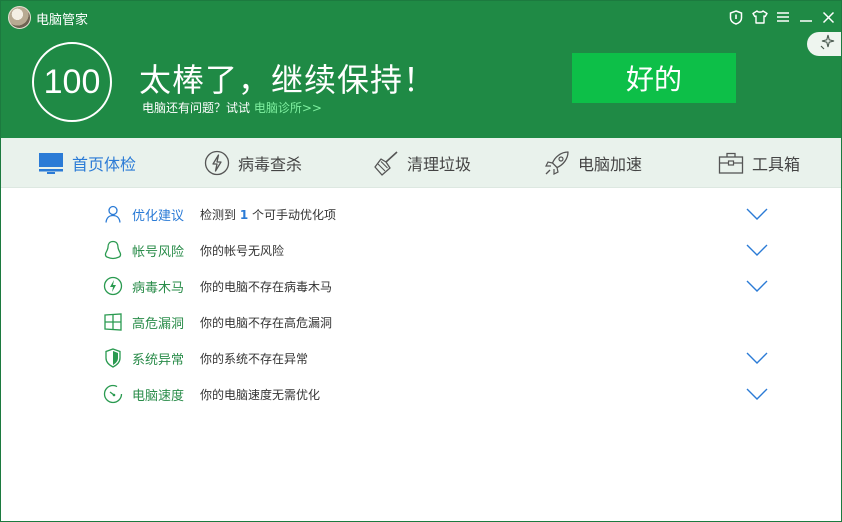 This screenshot has width=842, height=522. Describe the element at coordinates (421, 286) in the screenshot. I see `check-item-virus: 病毒木马 你的电脑不存在病毒木马` at that location.